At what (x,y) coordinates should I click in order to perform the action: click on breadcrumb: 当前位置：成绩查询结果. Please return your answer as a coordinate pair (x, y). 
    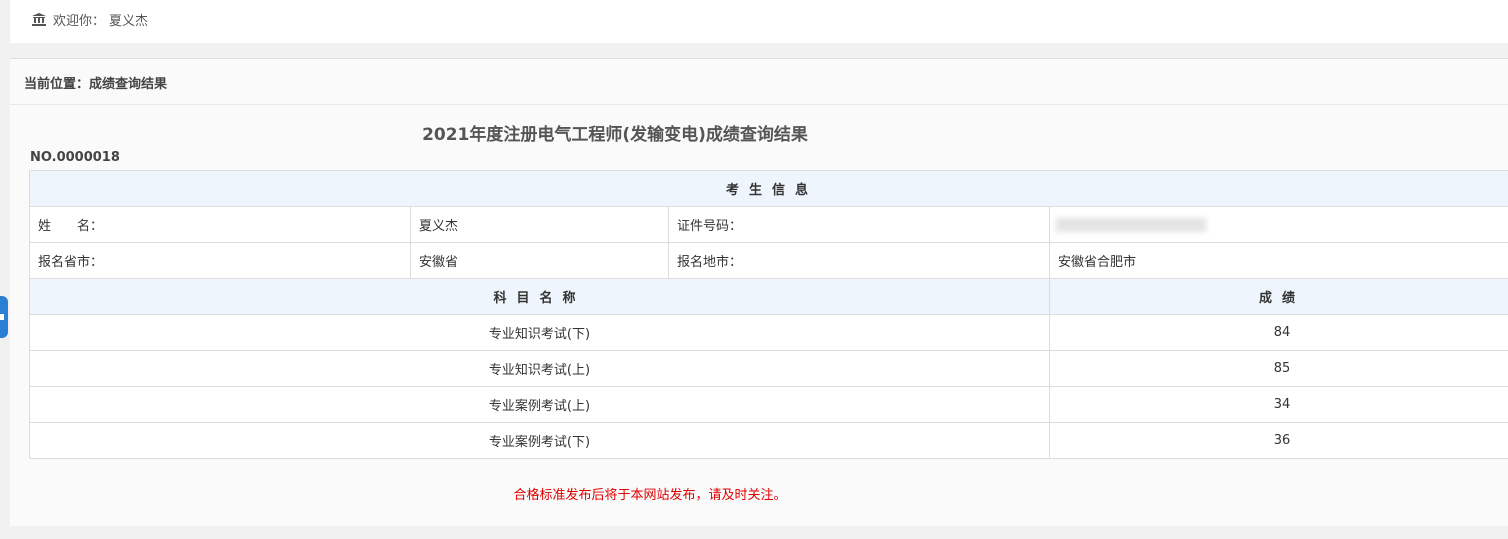
    Looking at the image, I should click on (96, 84).